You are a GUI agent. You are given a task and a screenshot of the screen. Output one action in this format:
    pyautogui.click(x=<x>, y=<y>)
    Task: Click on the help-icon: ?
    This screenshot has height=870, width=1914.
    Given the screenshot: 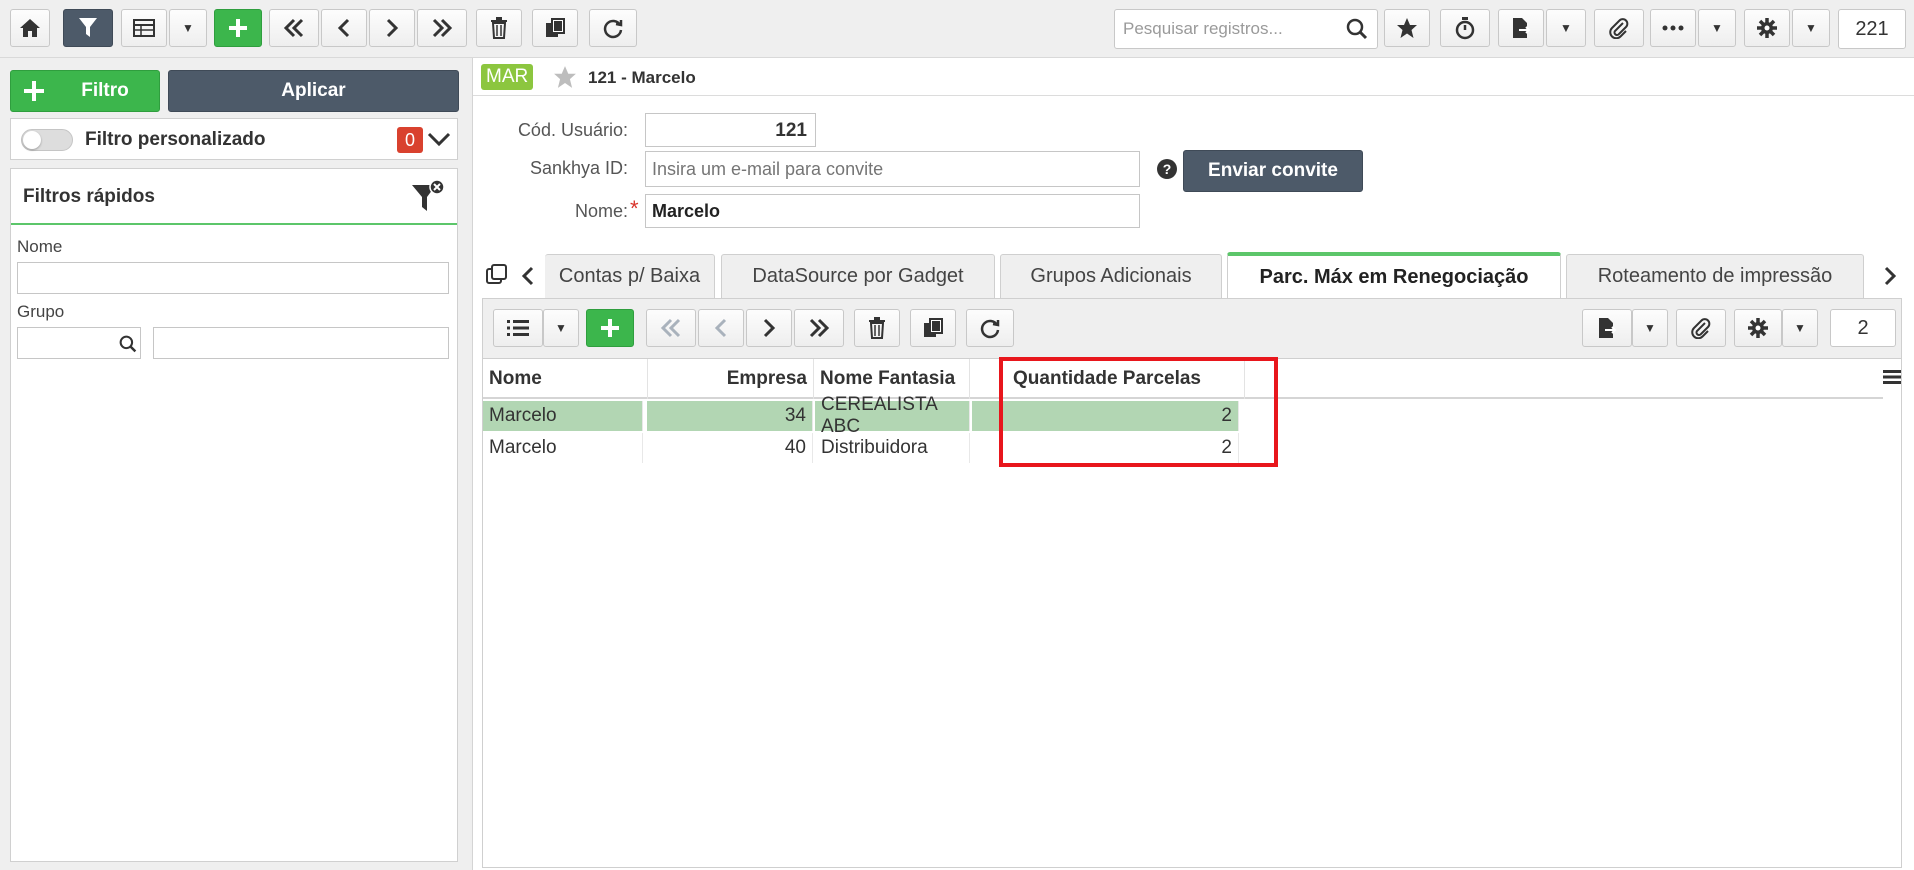 What is the action you would take?
    pyautogui.click(x=1167, y=169)
    